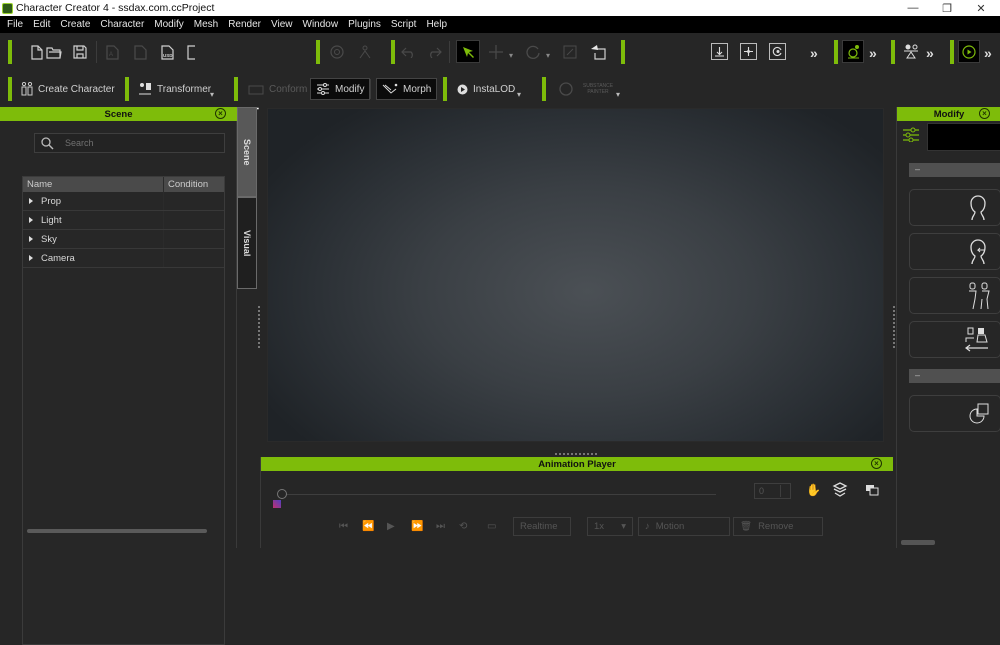 The image size is (1000, 645). I want to click on rotate-dropdown: ▾, so click(548, 55).